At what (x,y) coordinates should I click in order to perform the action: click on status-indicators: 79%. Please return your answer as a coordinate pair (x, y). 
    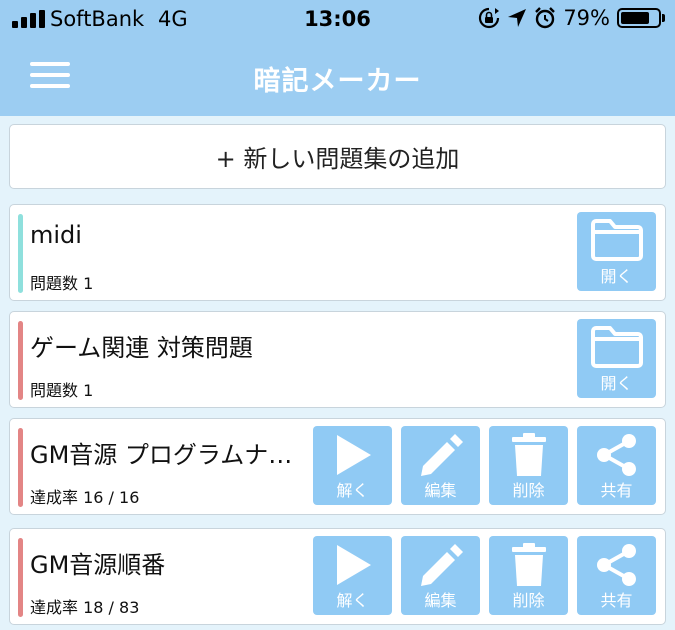
    Looking at the image, I should click on (571, 18).